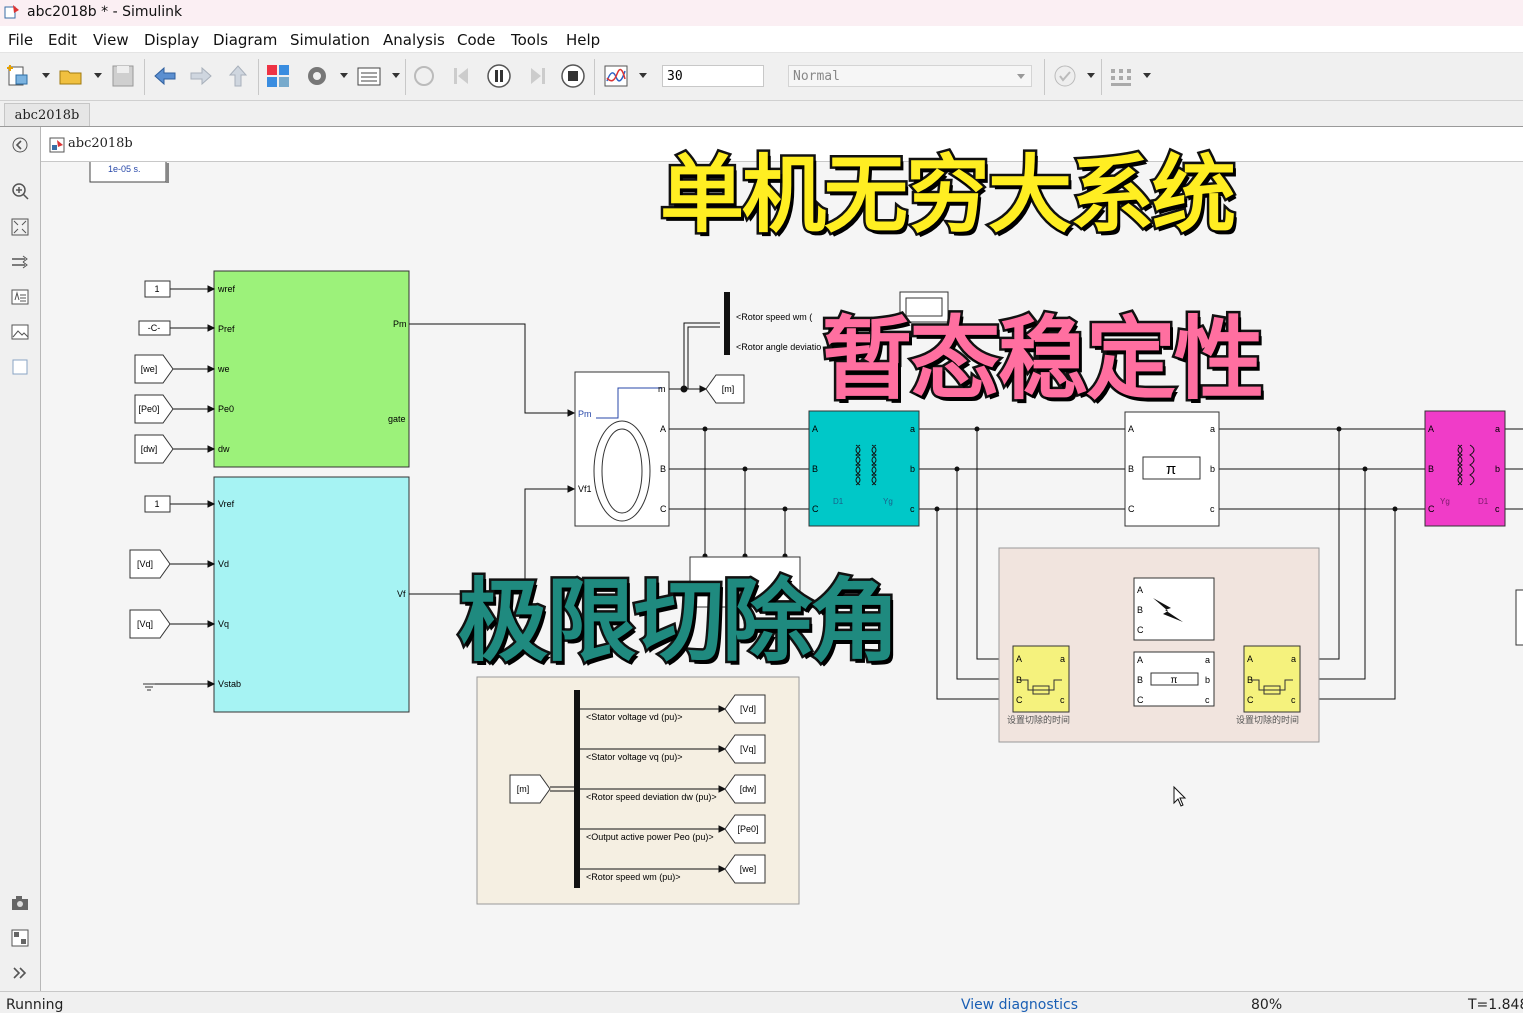 The width and height of the screenshot is (1523, 1013). What do you see at coordinates (643, 75) in the screenshot?
I see `inspector-dropdown-arrow` at bounding box center [643, 75].